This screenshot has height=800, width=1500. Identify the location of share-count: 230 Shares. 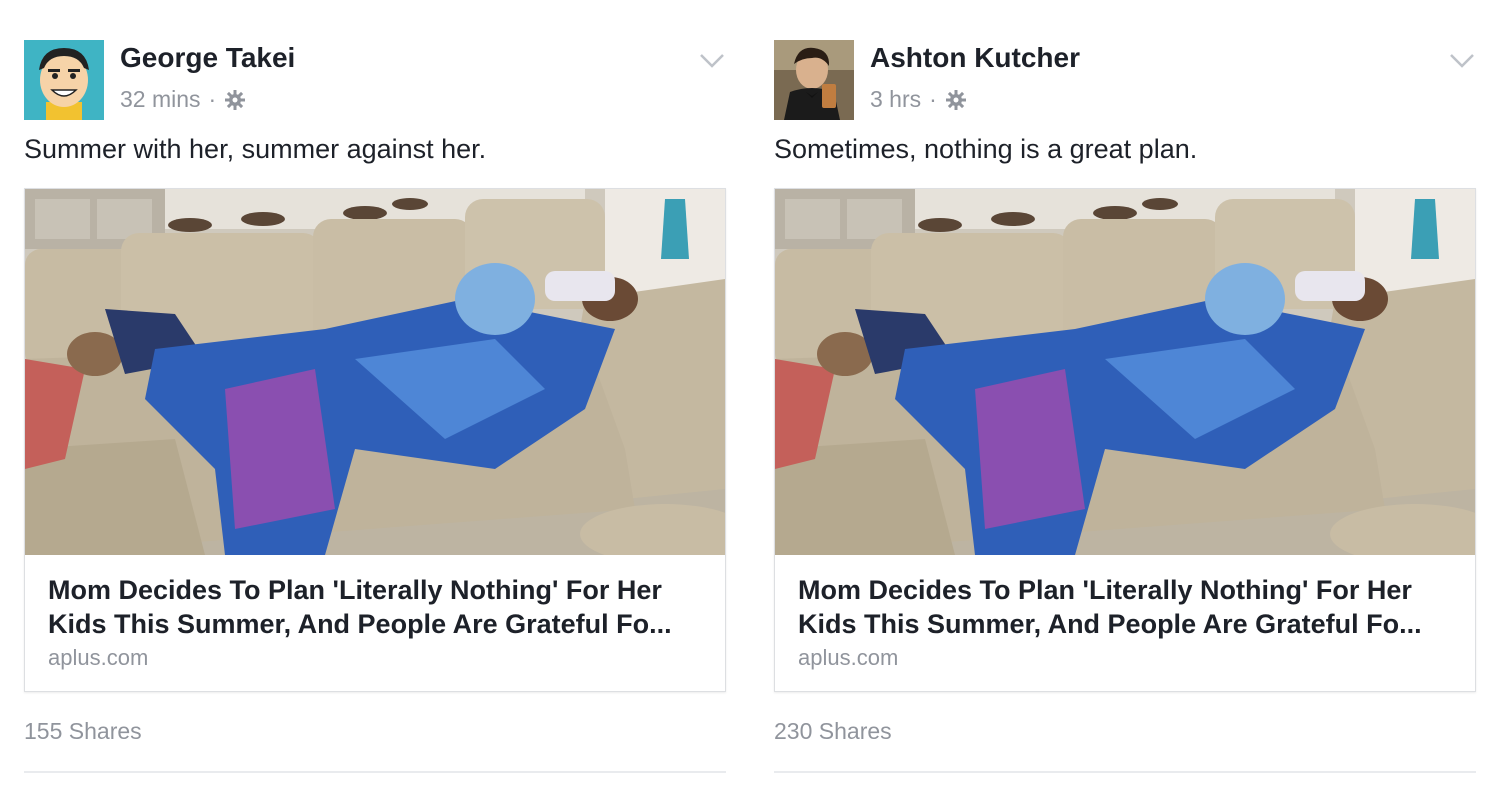
(833, 731).